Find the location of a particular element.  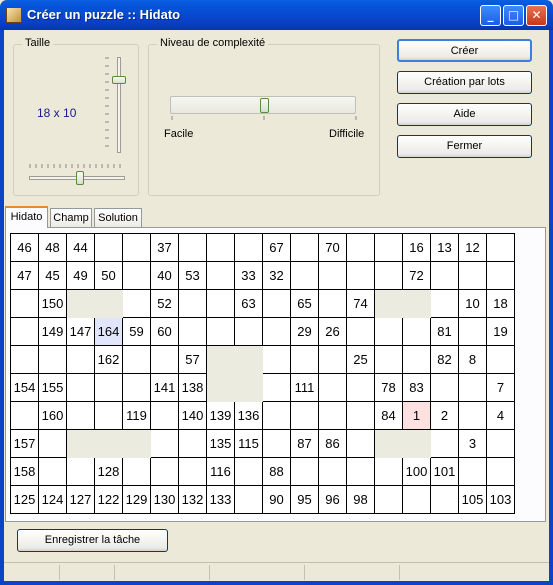

number-cell: 50 is located at coordinates (108, 275).